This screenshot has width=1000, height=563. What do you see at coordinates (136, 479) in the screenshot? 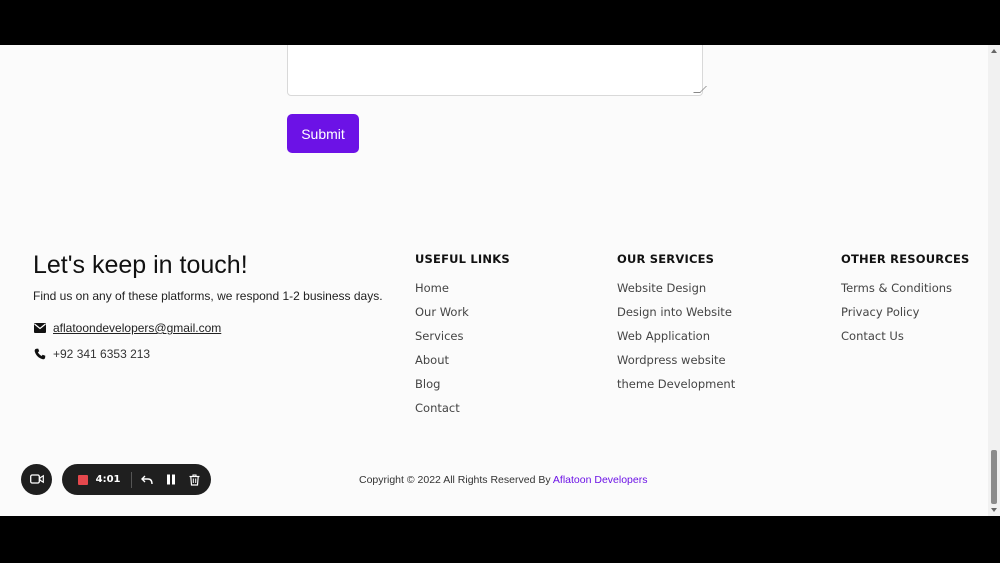
I see `recorder-controls: 4:01` at bounding box center [136, 479].